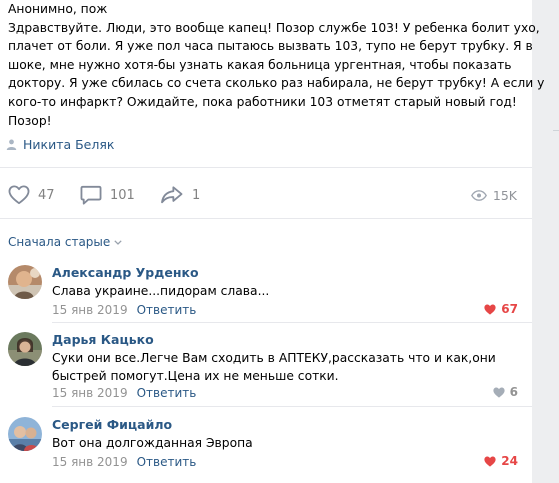 The image size is (559, 483). What do you see at coordinates (478, 195) in the screenshot?
I see `eye-icon` at bounding box center [478, 195].